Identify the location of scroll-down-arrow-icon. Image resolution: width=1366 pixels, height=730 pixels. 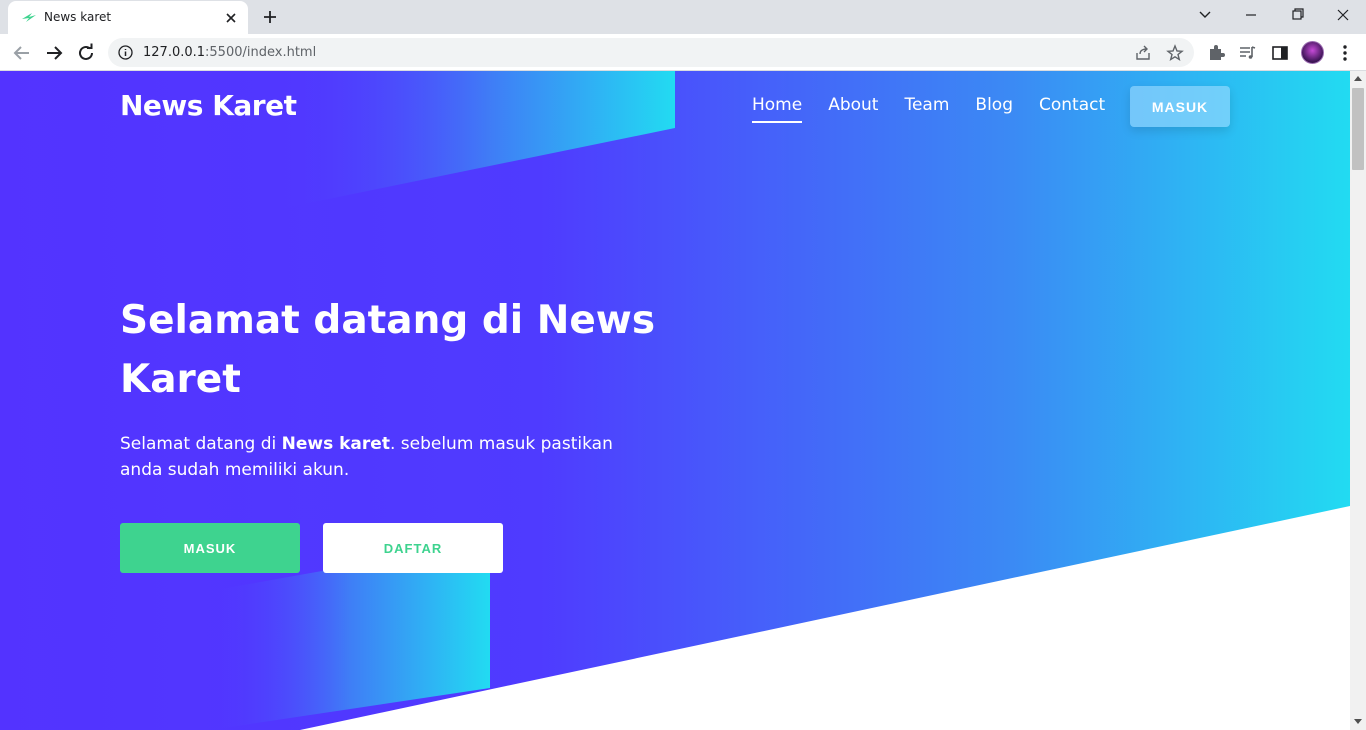
(1358, 722).